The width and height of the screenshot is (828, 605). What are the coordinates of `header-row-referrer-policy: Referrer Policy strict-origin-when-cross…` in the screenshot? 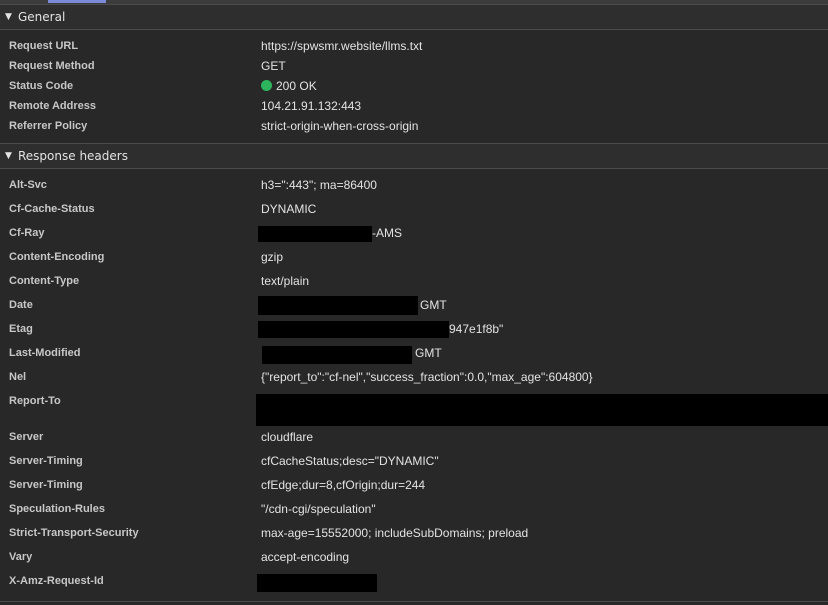 It's located at (414, 127).